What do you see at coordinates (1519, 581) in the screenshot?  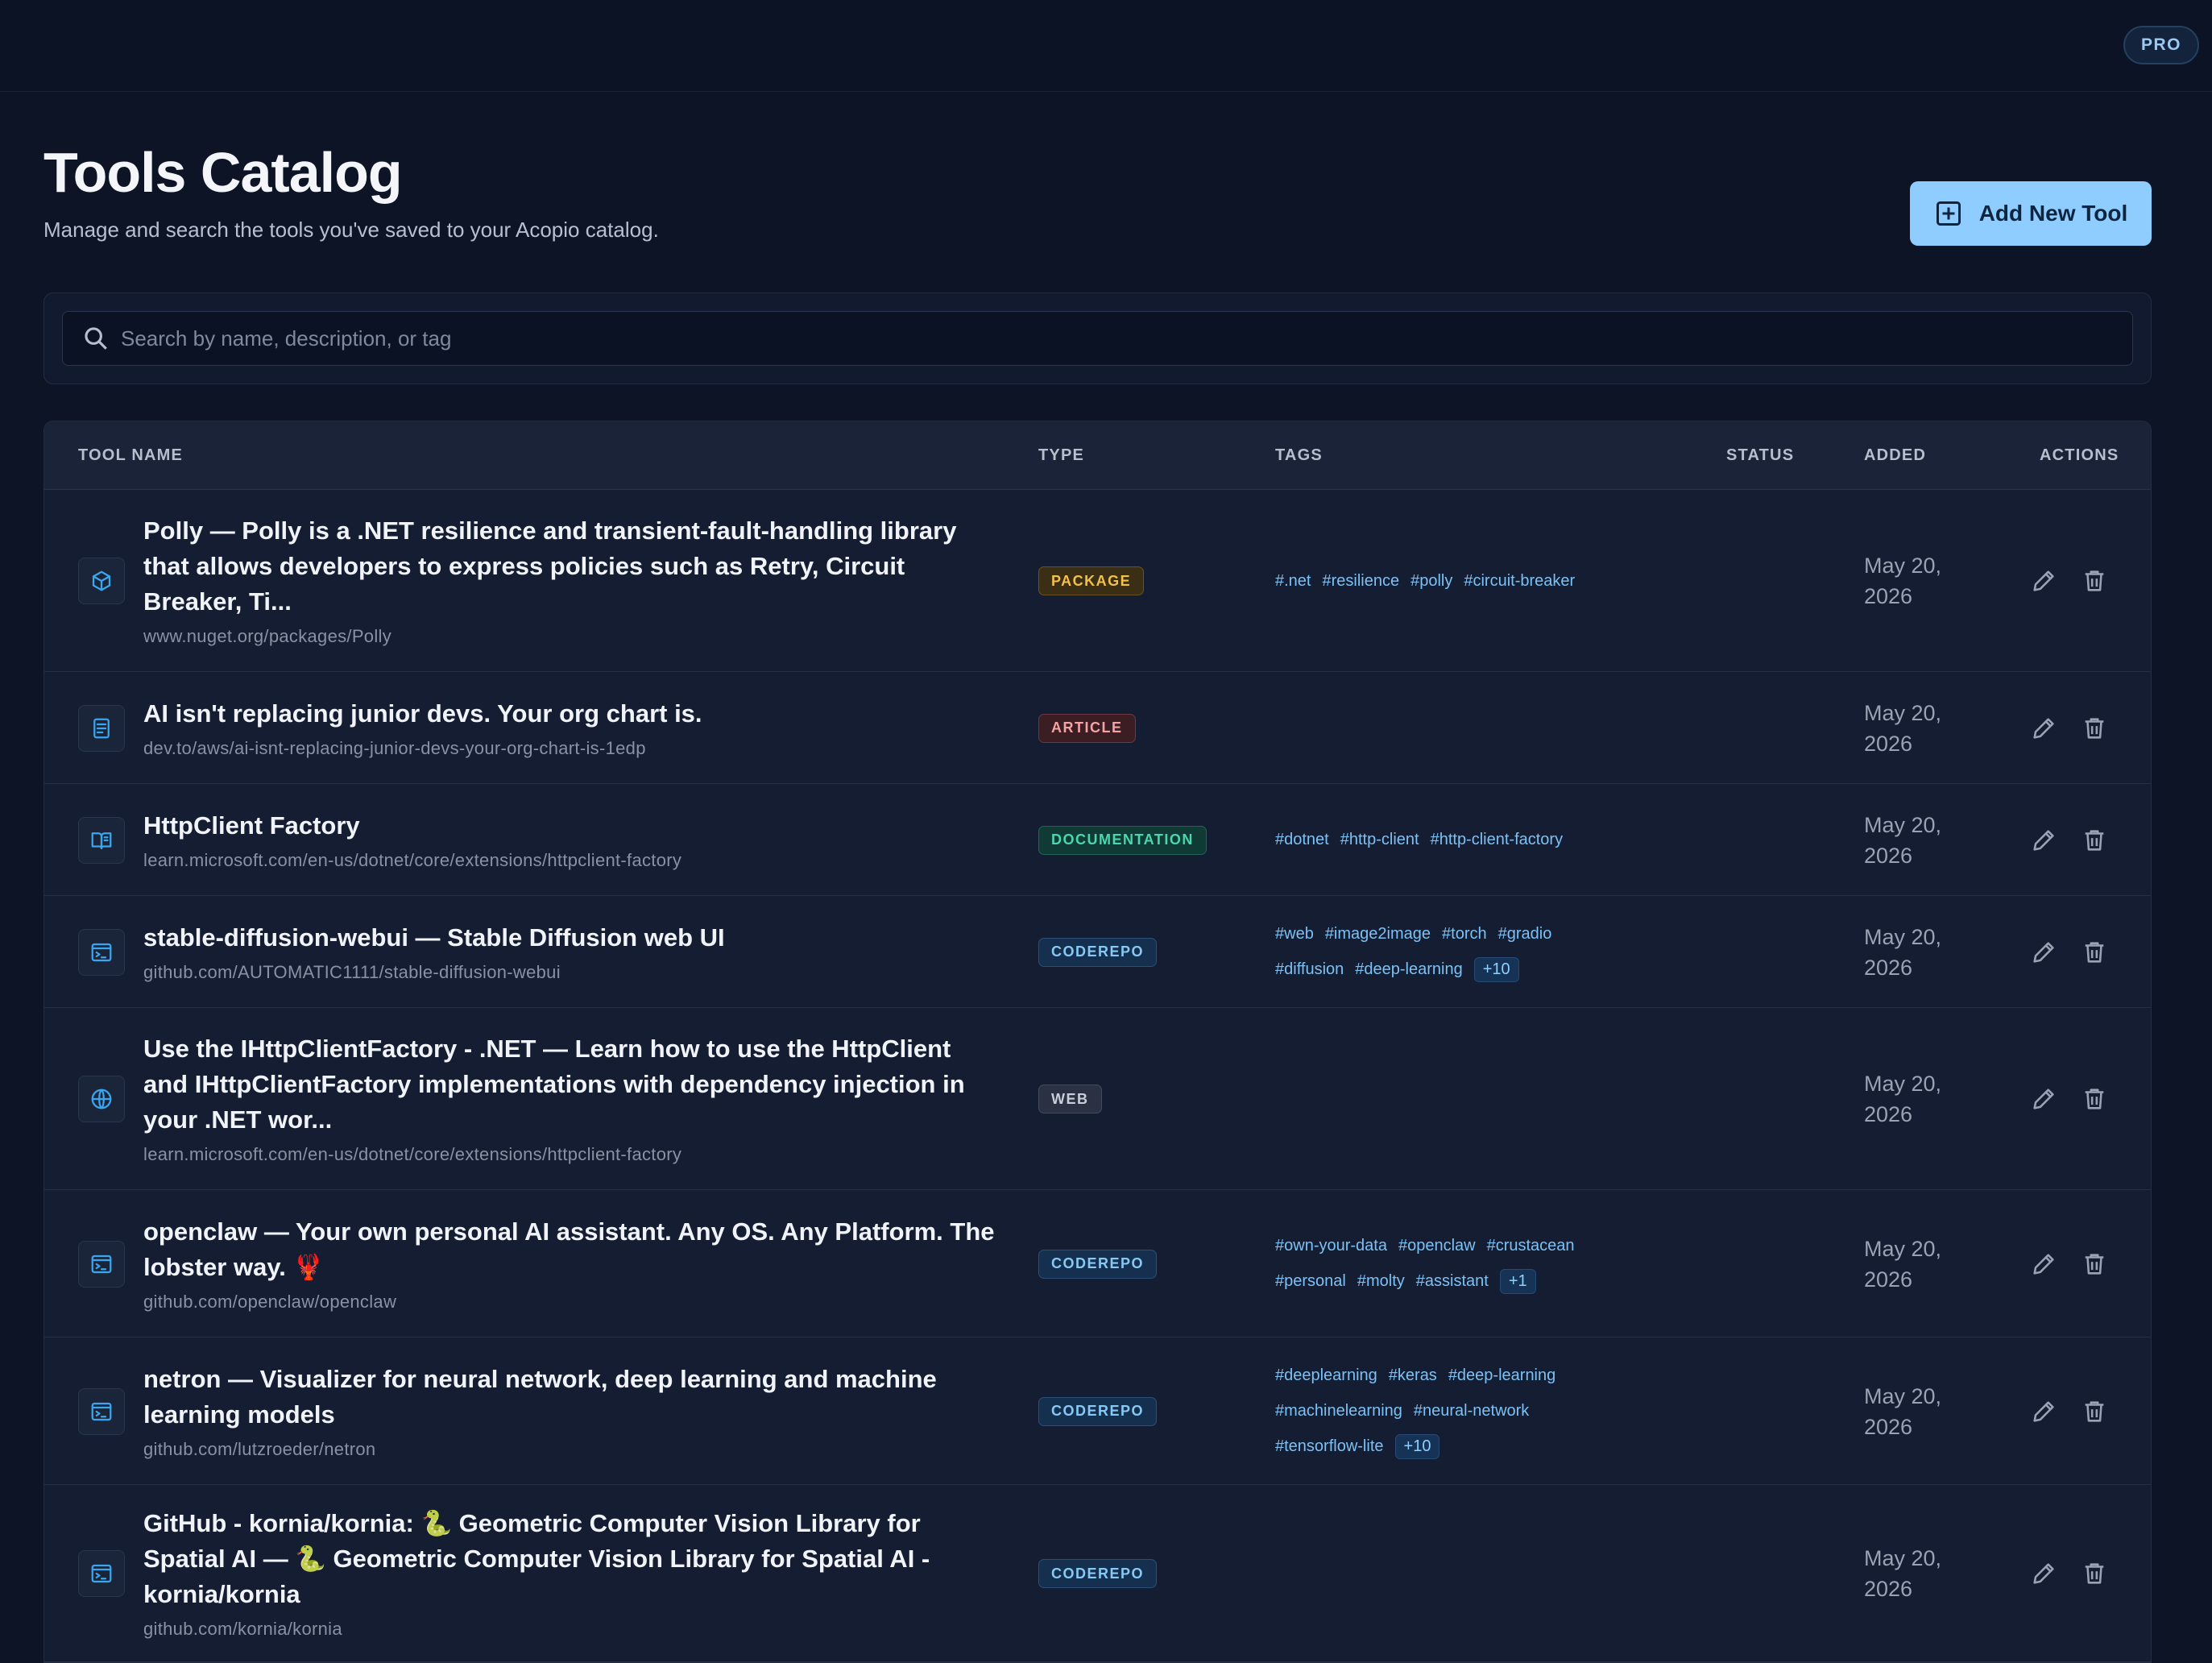 I see `tag: #circuit-breaker` at bounding box center [1519, 581].